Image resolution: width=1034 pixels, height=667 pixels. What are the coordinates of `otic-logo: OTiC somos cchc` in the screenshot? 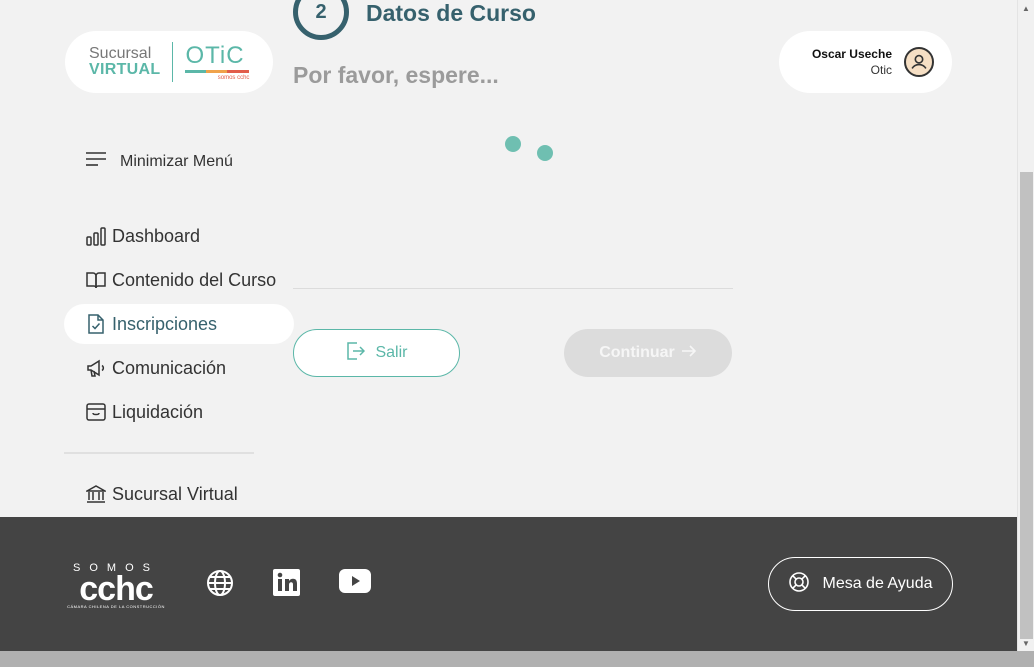 It's located at (217, 61).